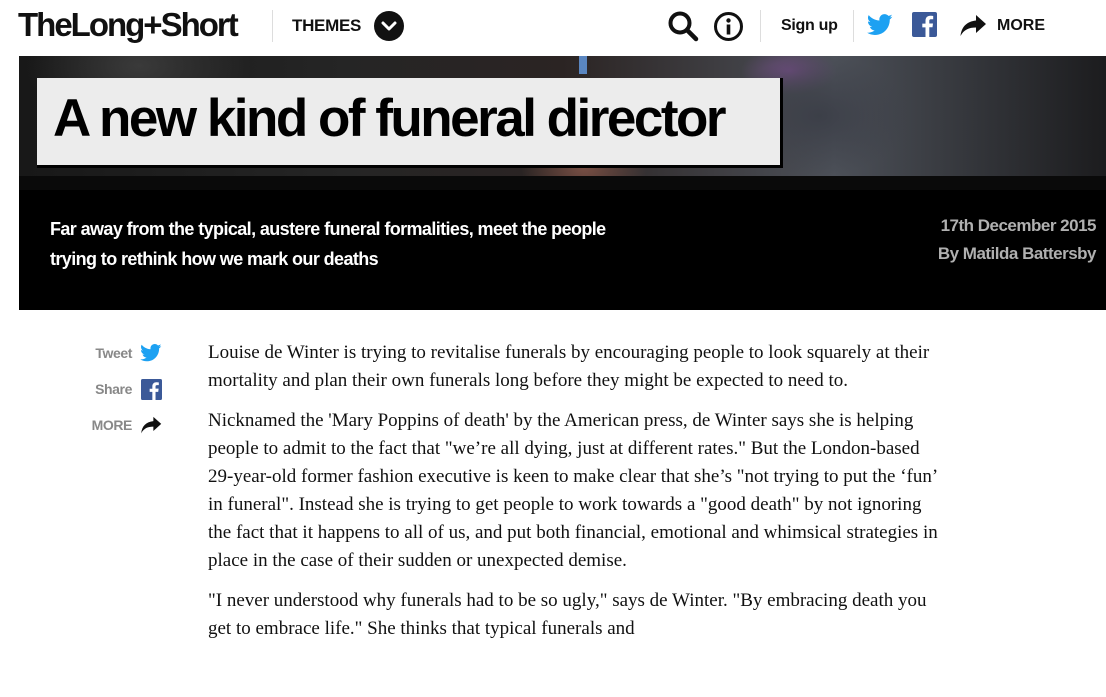 The height and width of the screenshot is (697, 1106). I want to click on signup-link: Sign up, so click(809, 26).